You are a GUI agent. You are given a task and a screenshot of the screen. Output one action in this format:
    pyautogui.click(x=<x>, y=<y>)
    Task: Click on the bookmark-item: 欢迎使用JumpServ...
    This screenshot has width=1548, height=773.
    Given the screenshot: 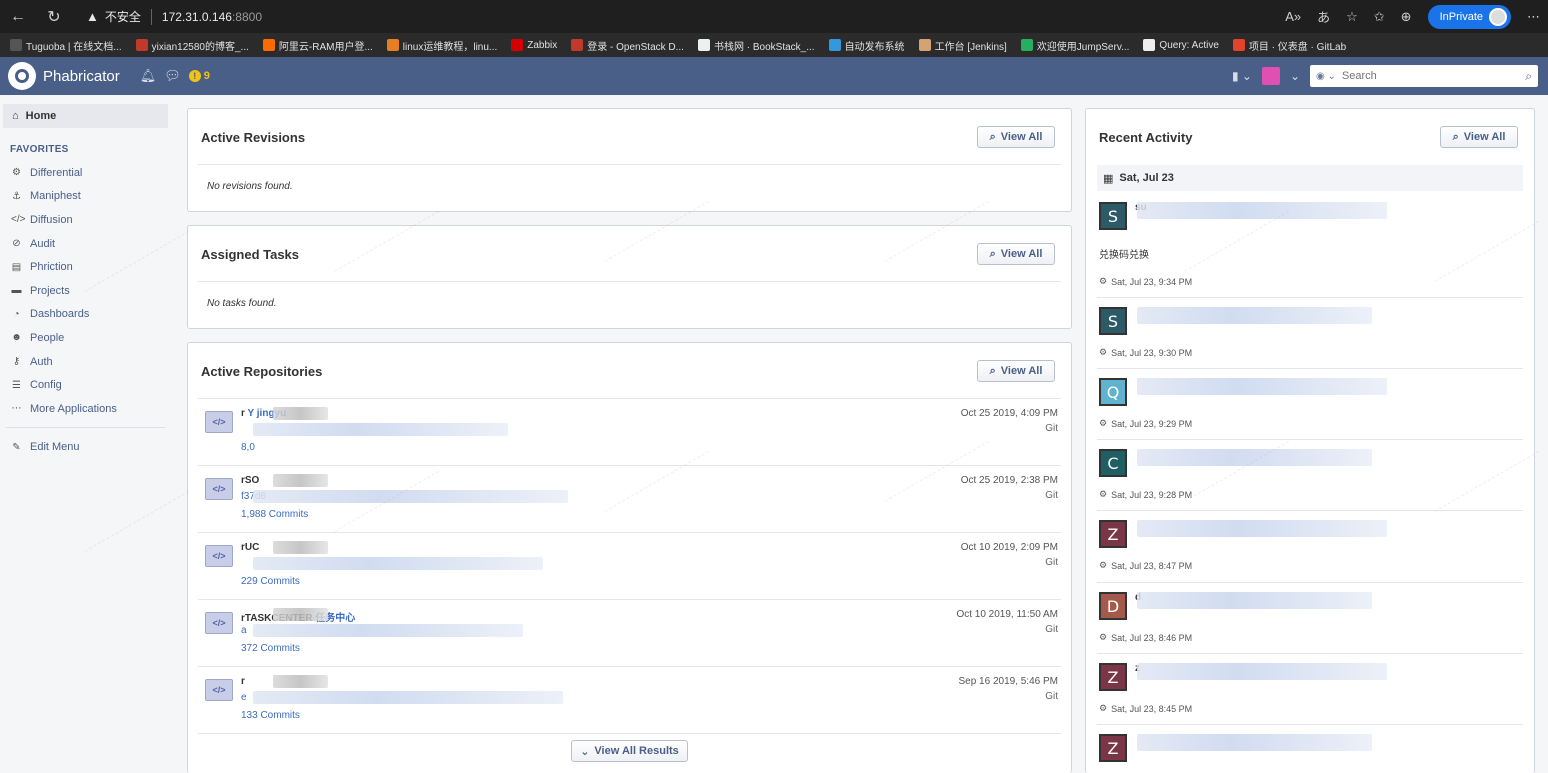 What is the action you would take?
    pyautogui.click(x=1074, y=45)
    